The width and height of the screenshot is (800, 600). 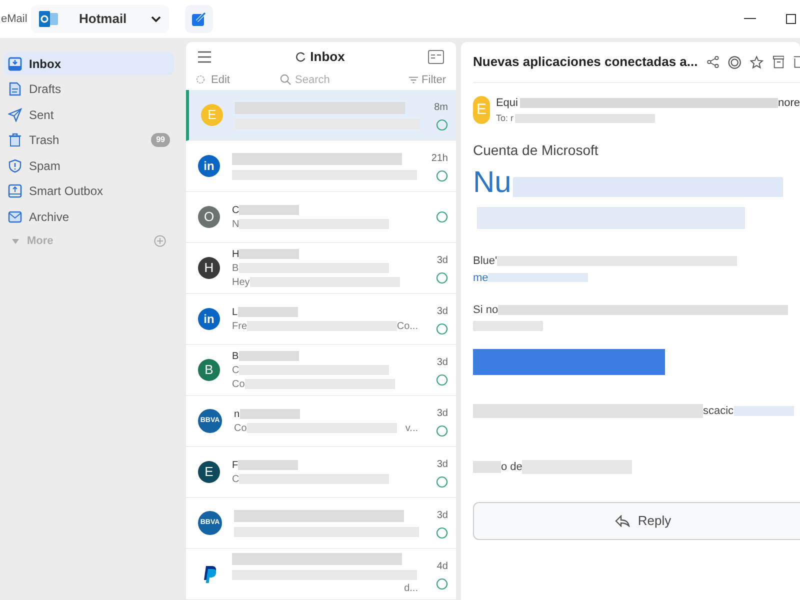 I want to click on sender-name: Equi, so click(x=507, y=103).